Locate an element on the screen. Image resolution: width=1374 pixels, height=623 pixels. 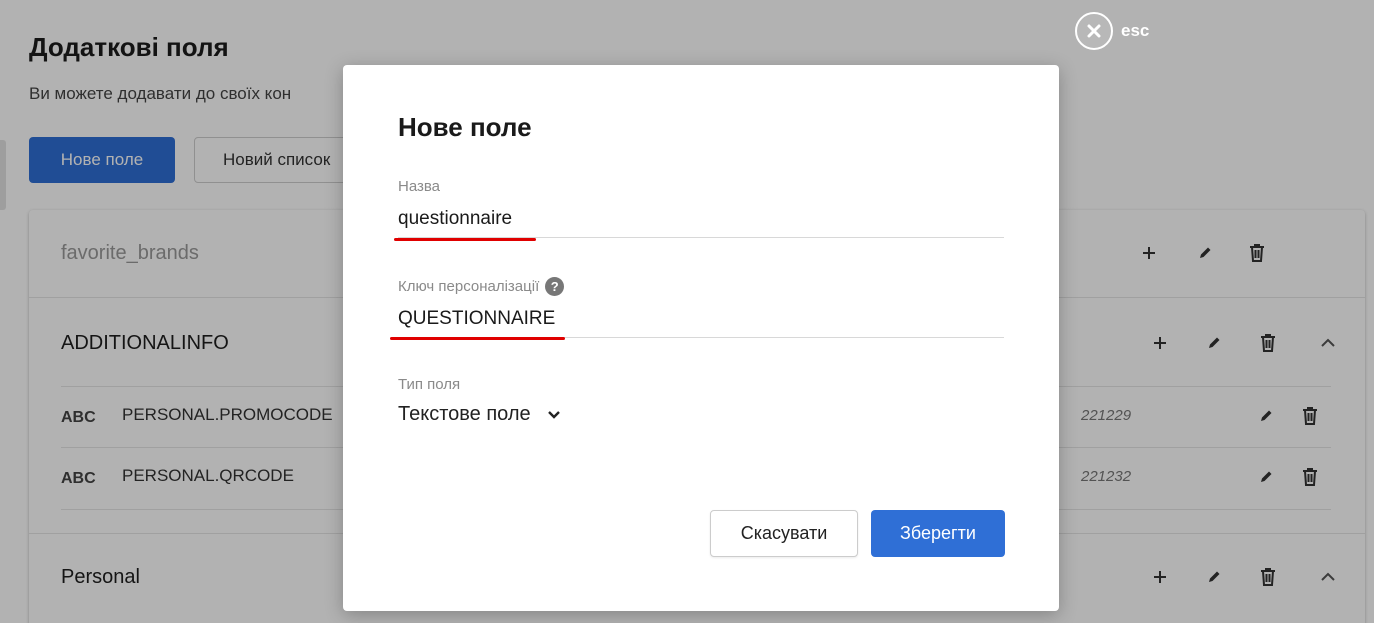
close-button: esc is located at coordinates (1112, 31).